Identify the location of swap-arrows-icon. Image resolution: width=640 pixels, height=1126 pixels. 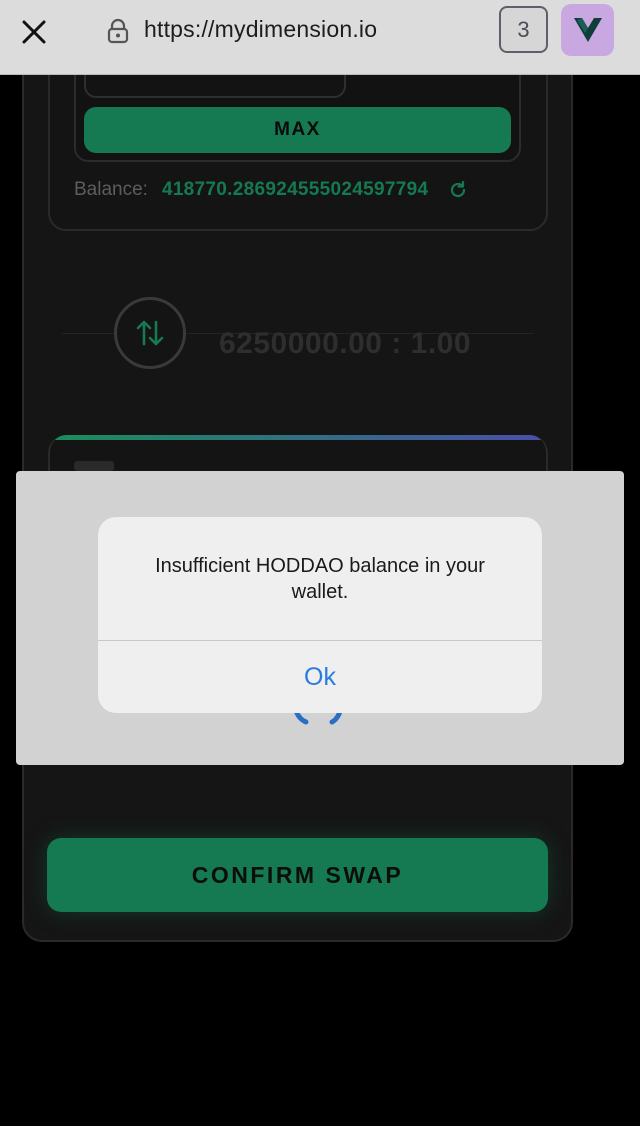
(150, 333).